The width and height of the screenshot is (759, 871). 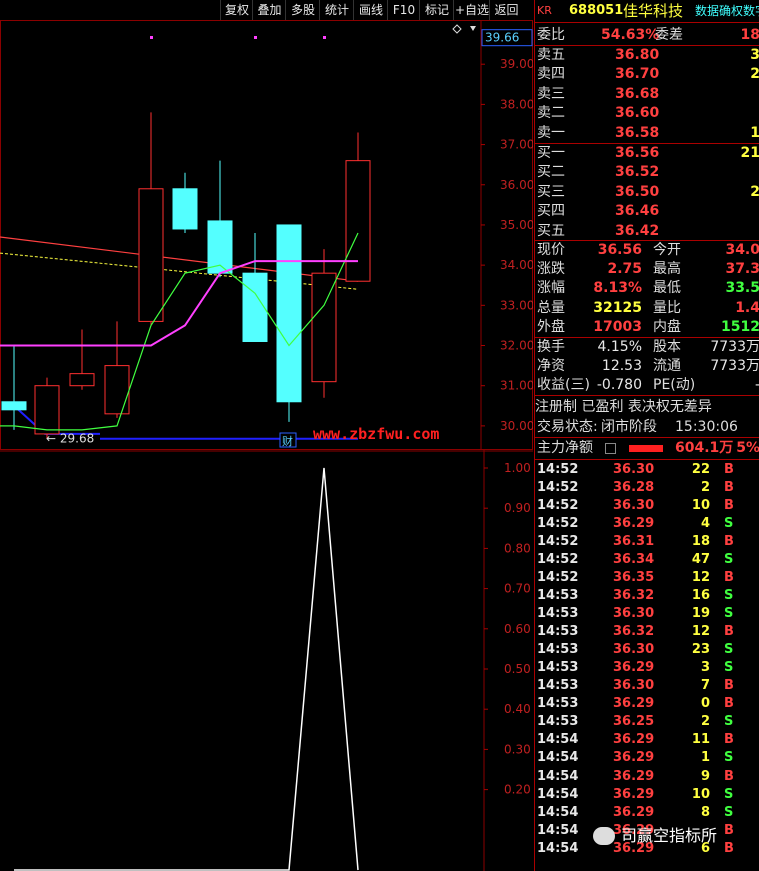 I want to click on ask-row: 卖二 36.60, so click(x=647, y=113).